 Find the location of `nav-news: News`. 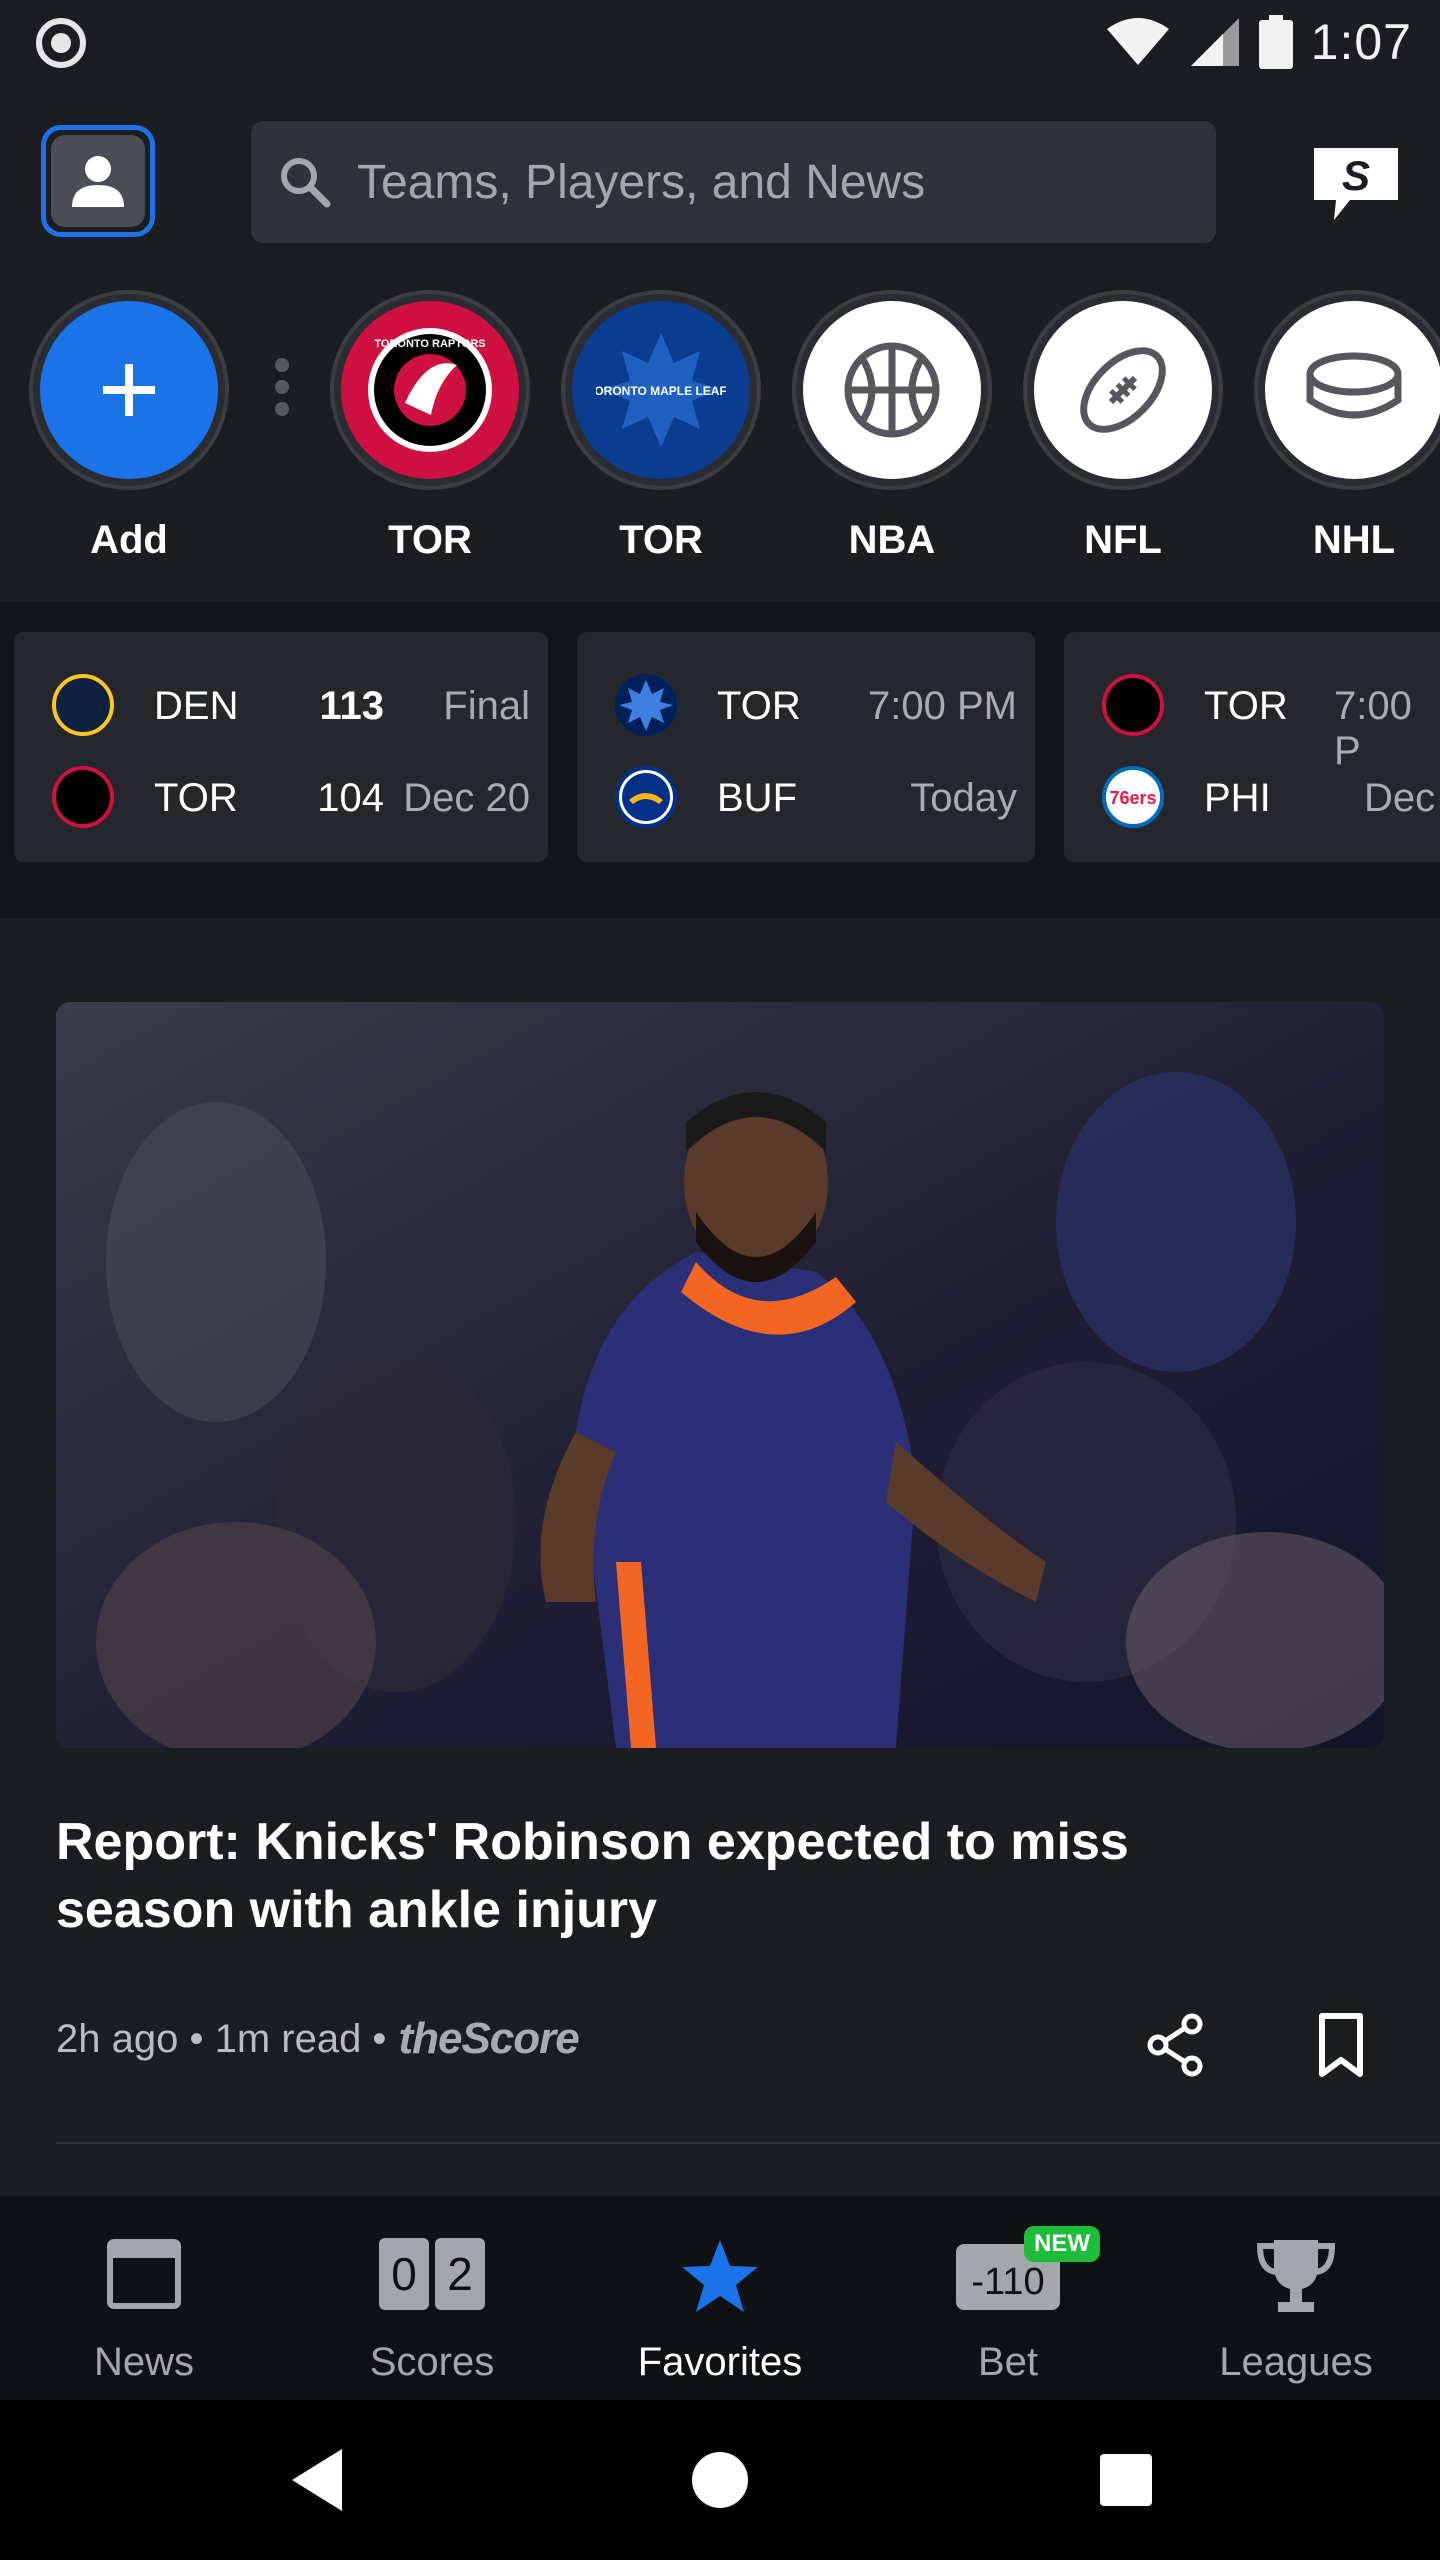

nav-news: News is located at coordinates (144, 2298).